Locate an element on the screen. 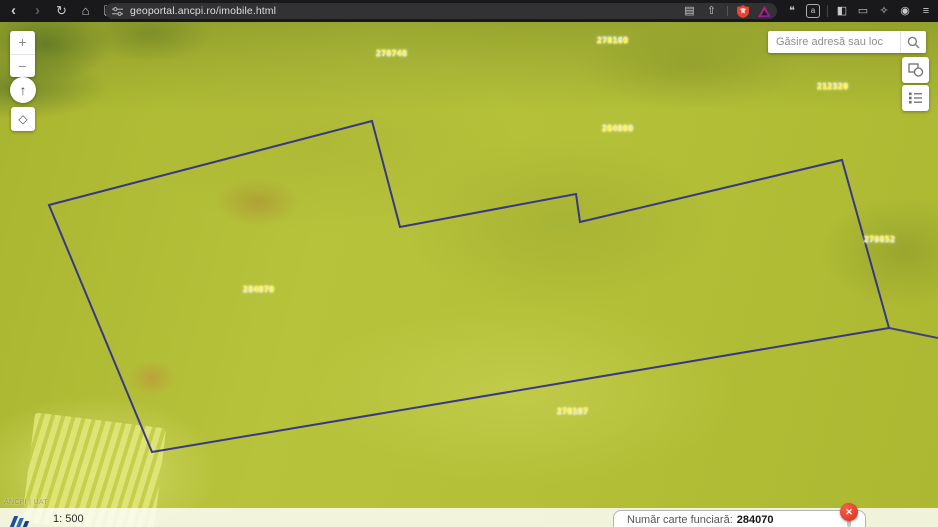  vpn-shield-icon: ◉ is located at coordinates (905, 11).